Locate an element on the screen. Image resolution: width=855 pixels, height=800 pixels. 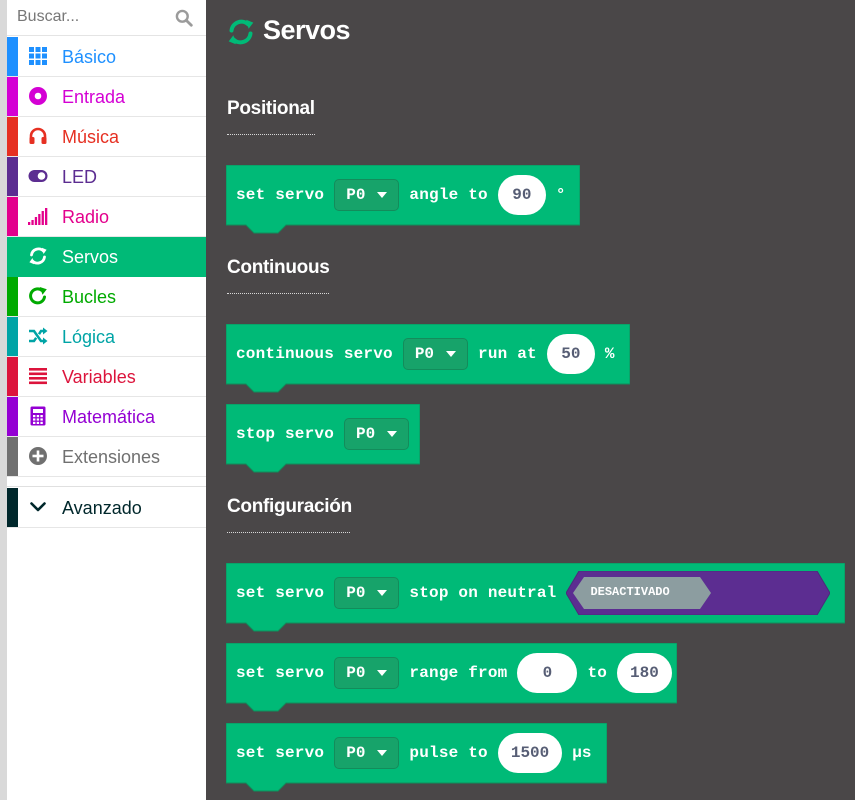
range-from-input: 0 is located at coordinates (547, 673).